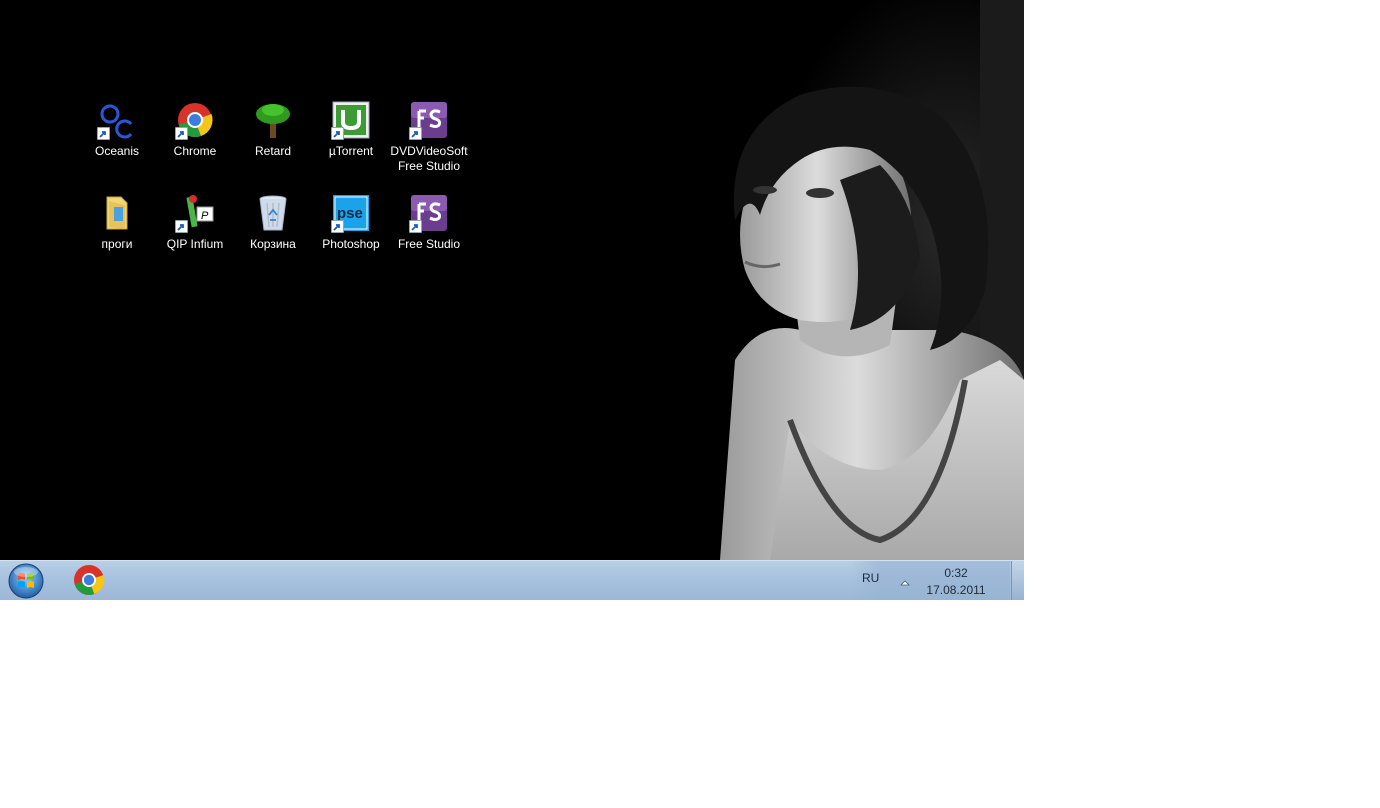  Describe the element at coordinates (956, 573) in the screenshot. I see `clock-time: 0:32` at that location.